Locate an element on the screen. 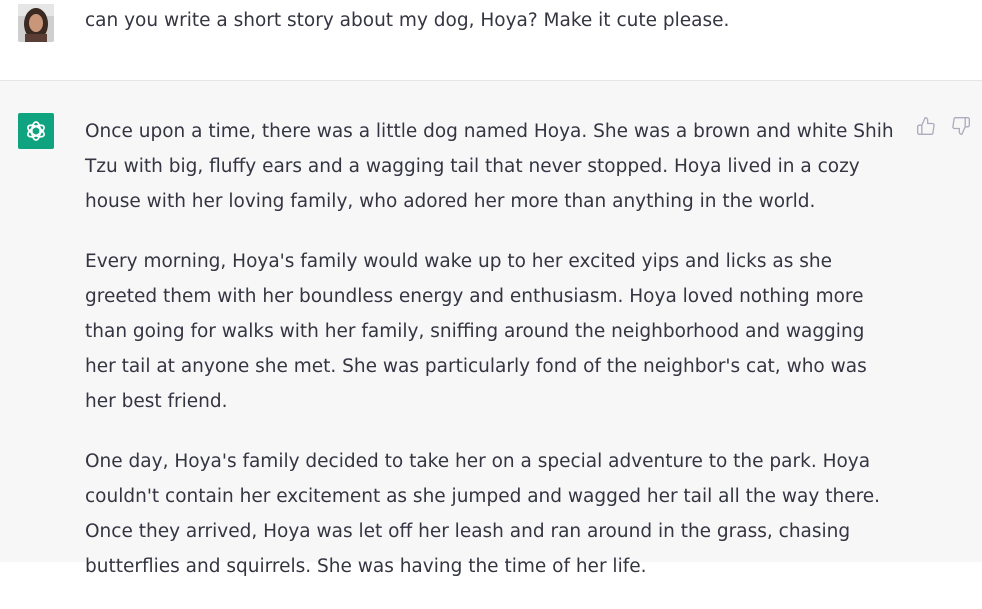 This screenshot has width=982, height=609. thumbs-up-button is located at coordinates (926, 126).